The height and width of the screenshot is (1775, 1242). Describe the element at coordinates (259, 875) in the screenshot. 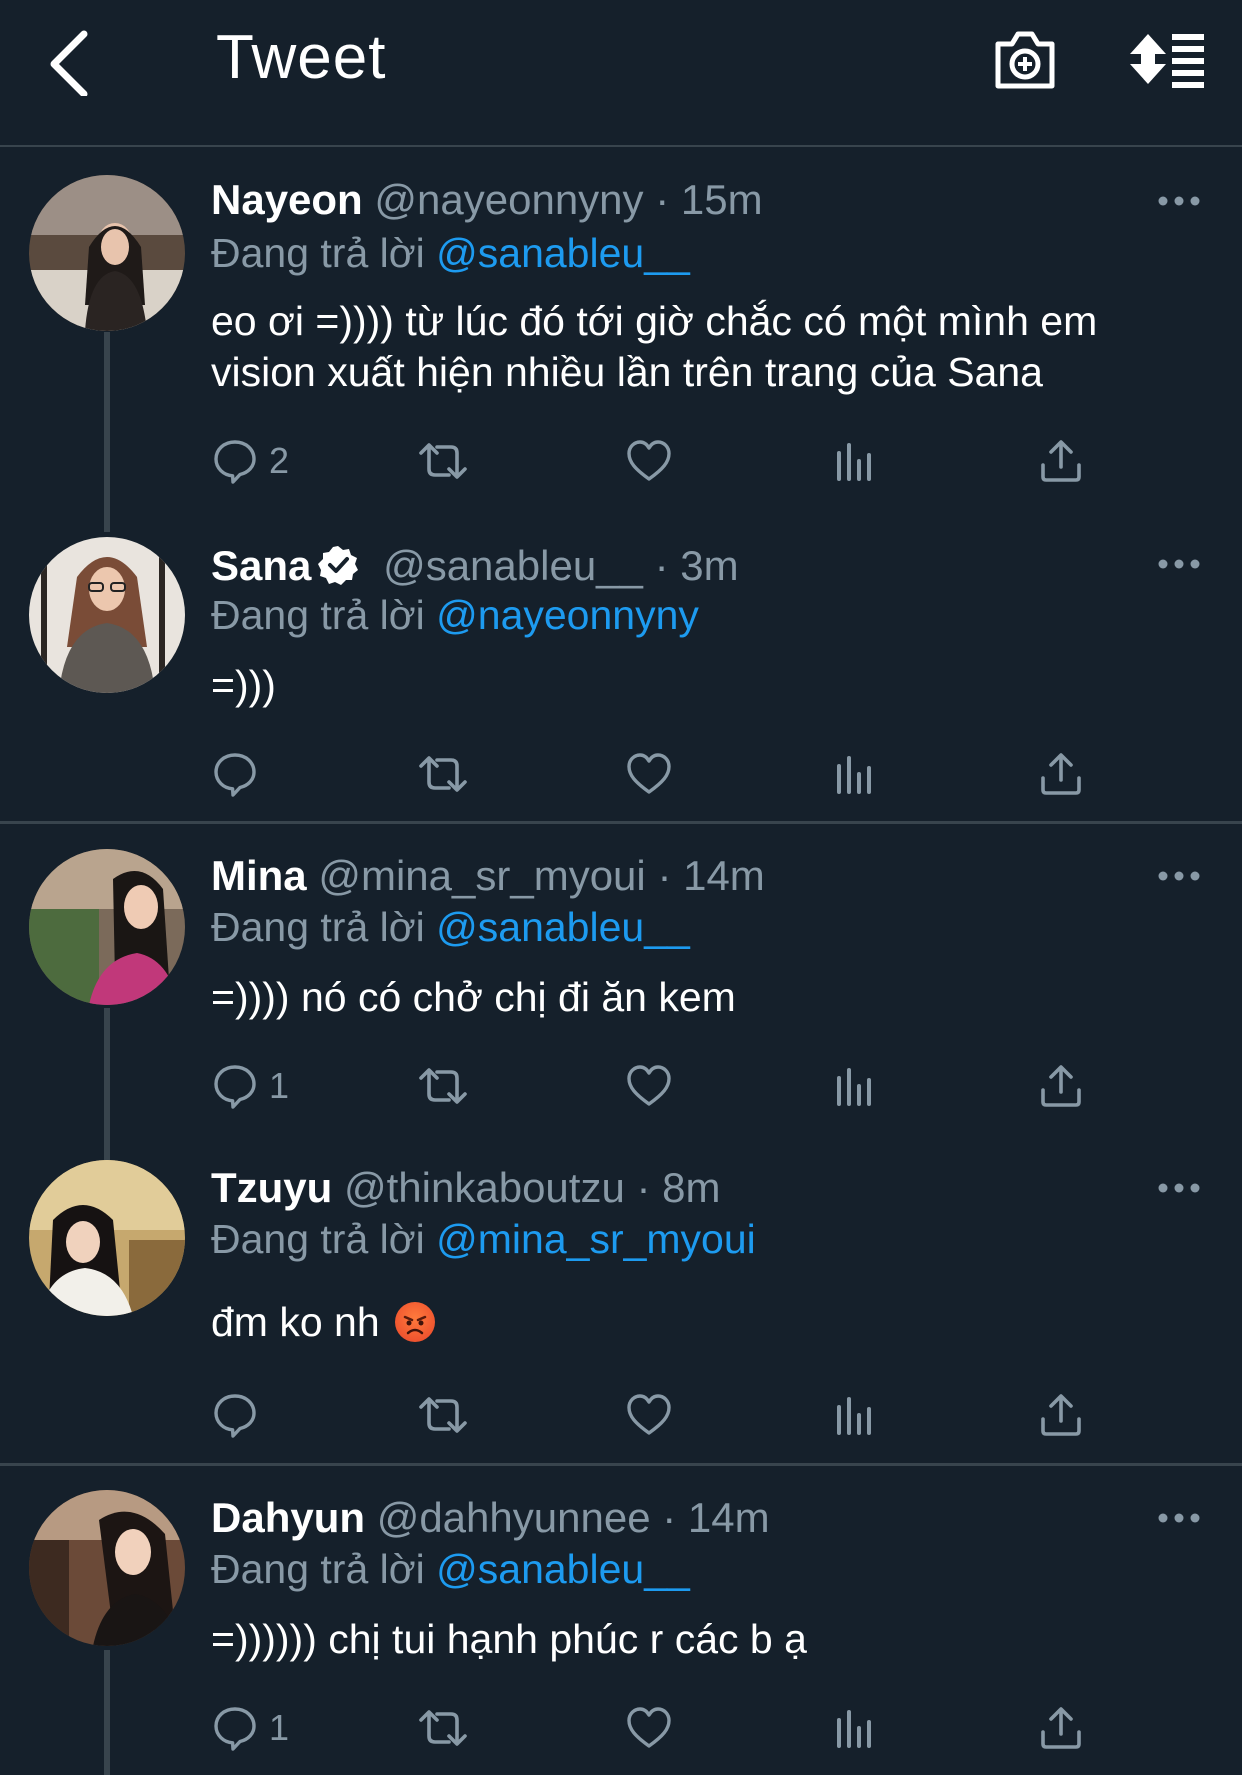

I see `display-name: Mina` at that location.